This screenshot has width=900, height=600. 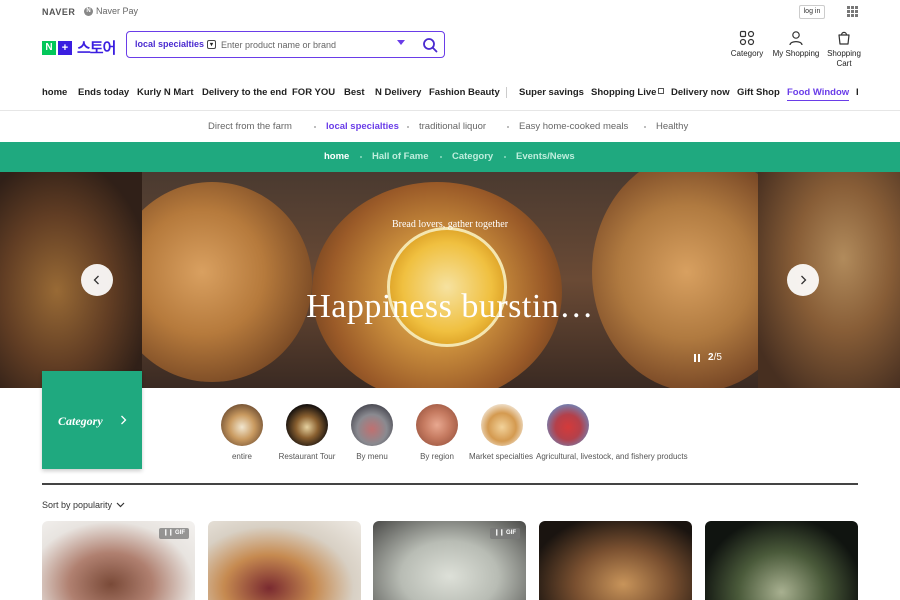 I want to click on nav-delivery-now: Delivery now, so click(x=700, y=92).